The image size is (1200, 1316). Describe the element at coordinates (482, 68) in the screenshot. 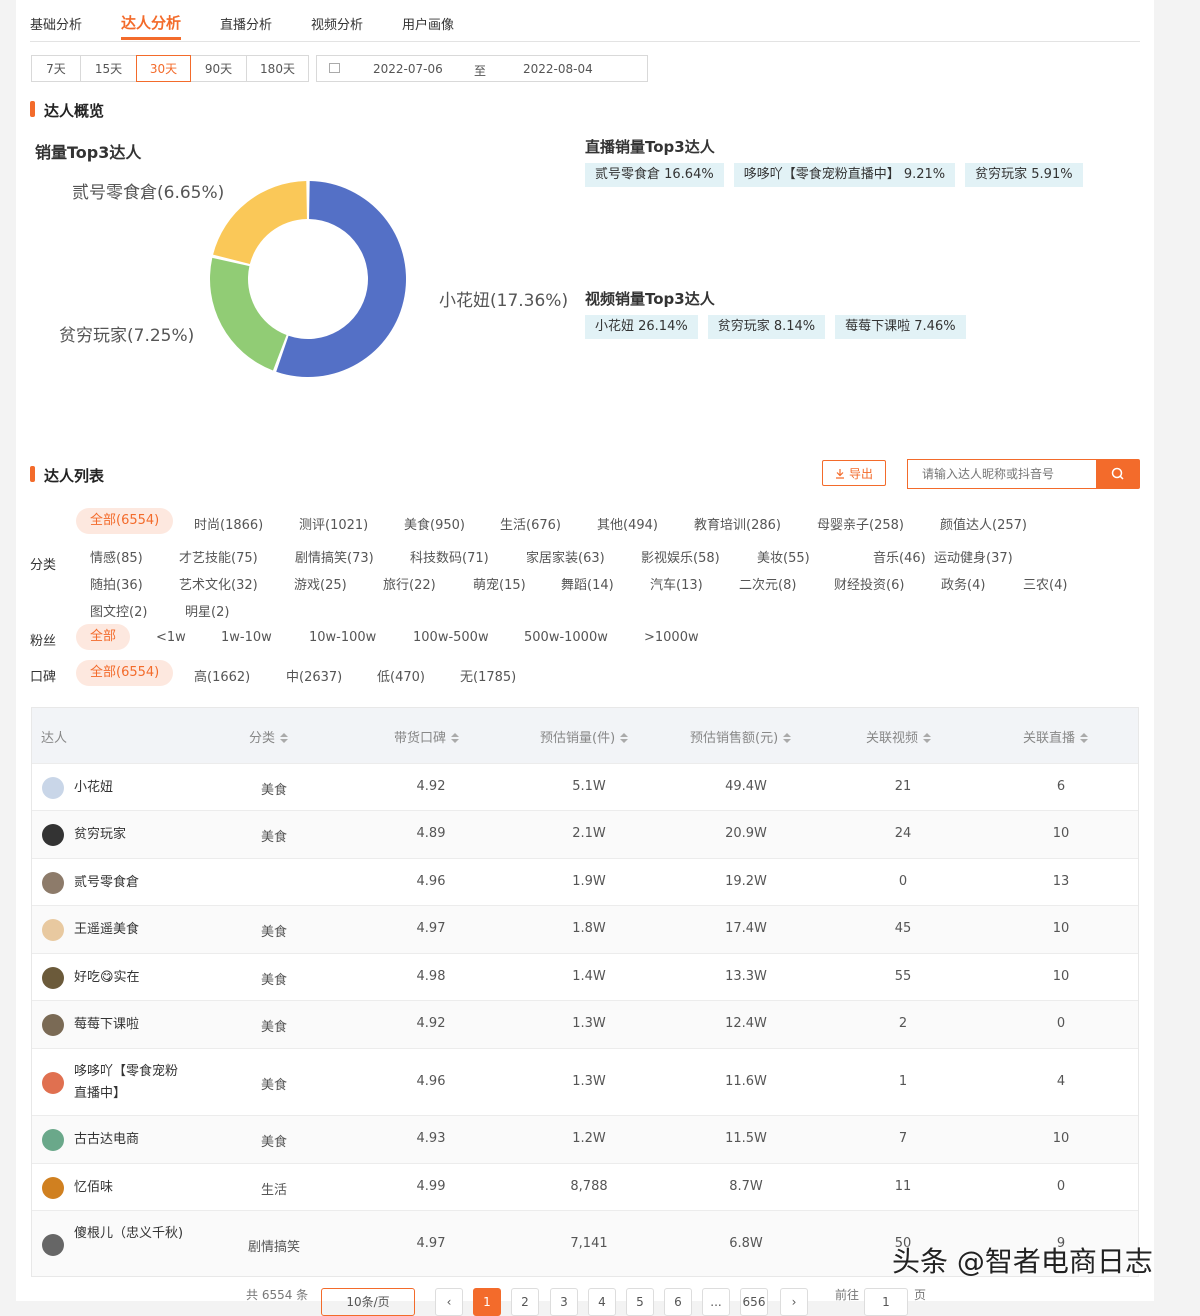

I see `date-range-picker: 2022-07-06 至 2022-08-04` at that location.